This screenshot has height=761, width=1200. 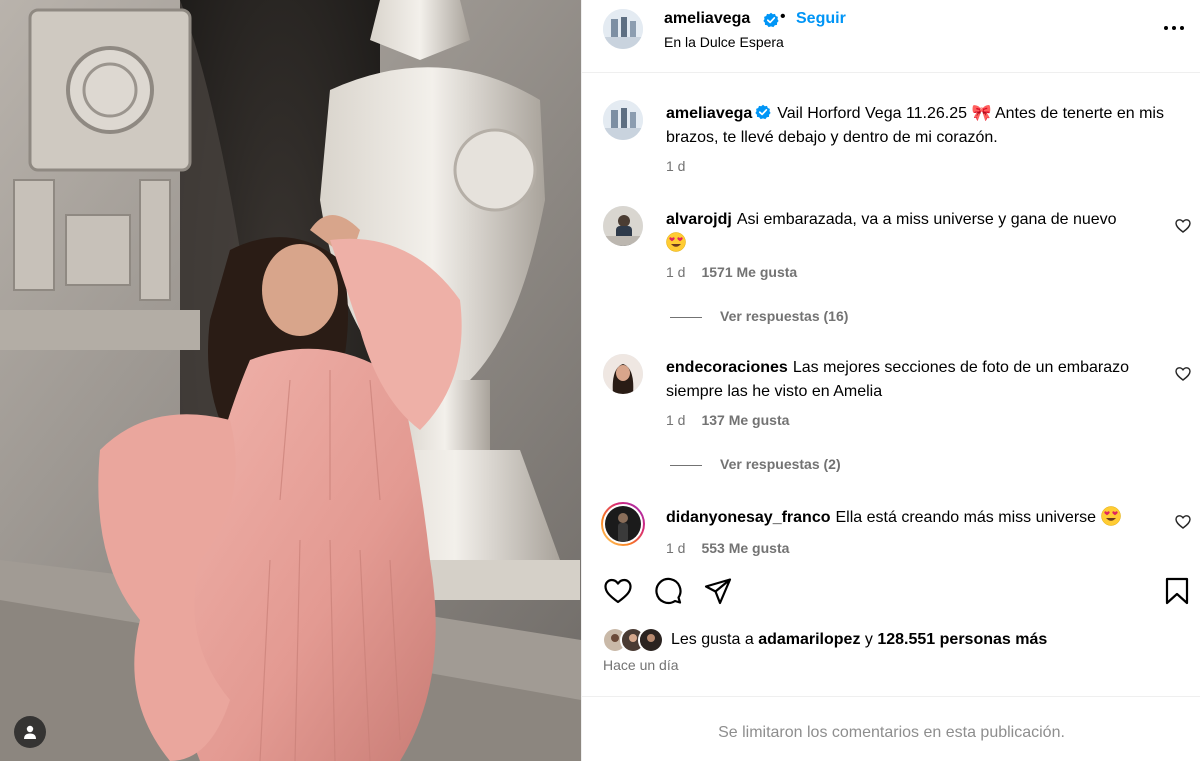 I want to click on comment-meta: 1 d 1571 Me gusta, so click(x=731, y=272).